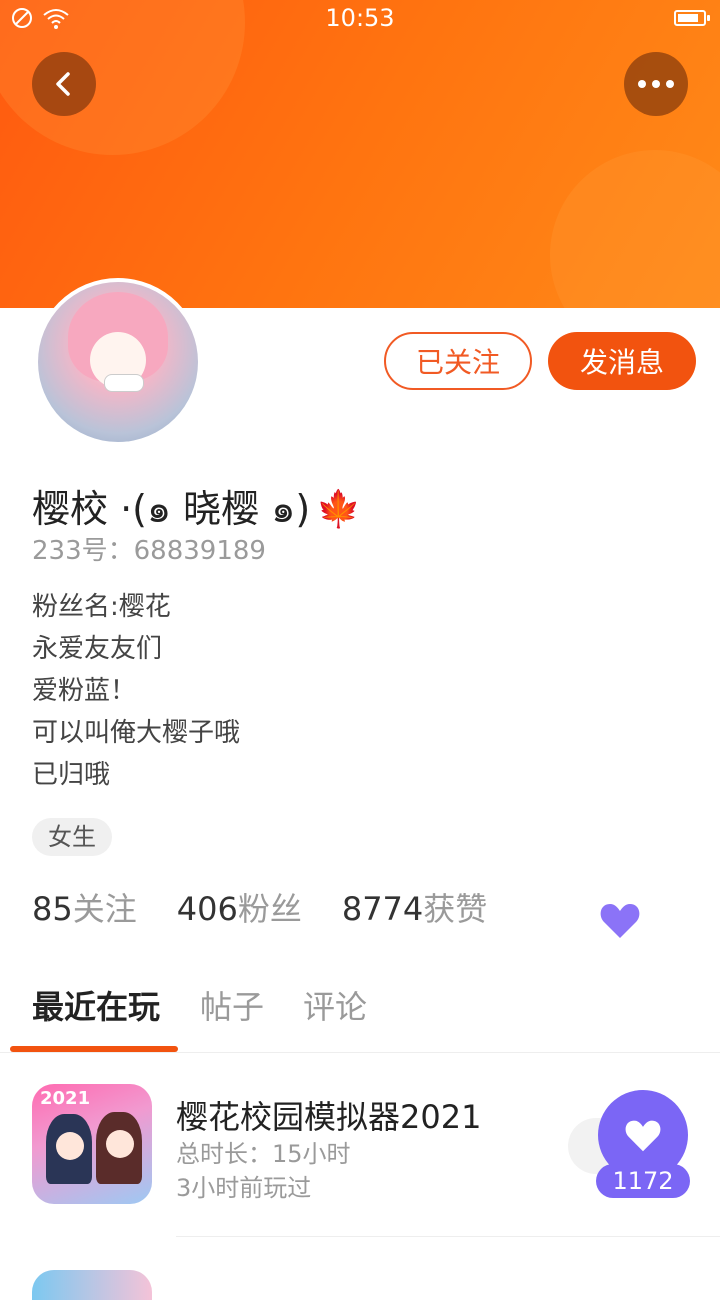 This screenshot has width=720, height=1300. I want to click on tab-recently-played: 最近在玩, so click(96, 1005).